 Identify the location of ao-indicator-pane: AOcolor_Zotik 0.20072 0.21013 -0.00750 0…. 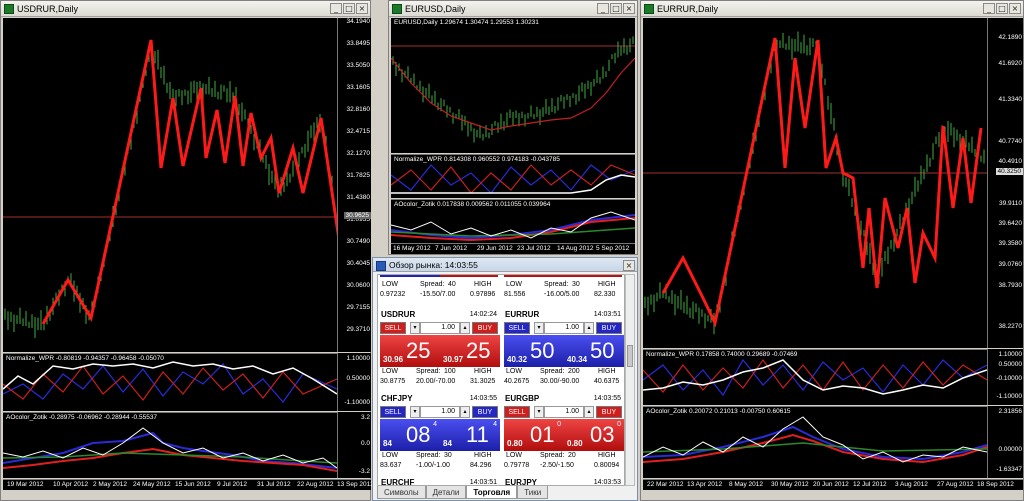
(815, 442).